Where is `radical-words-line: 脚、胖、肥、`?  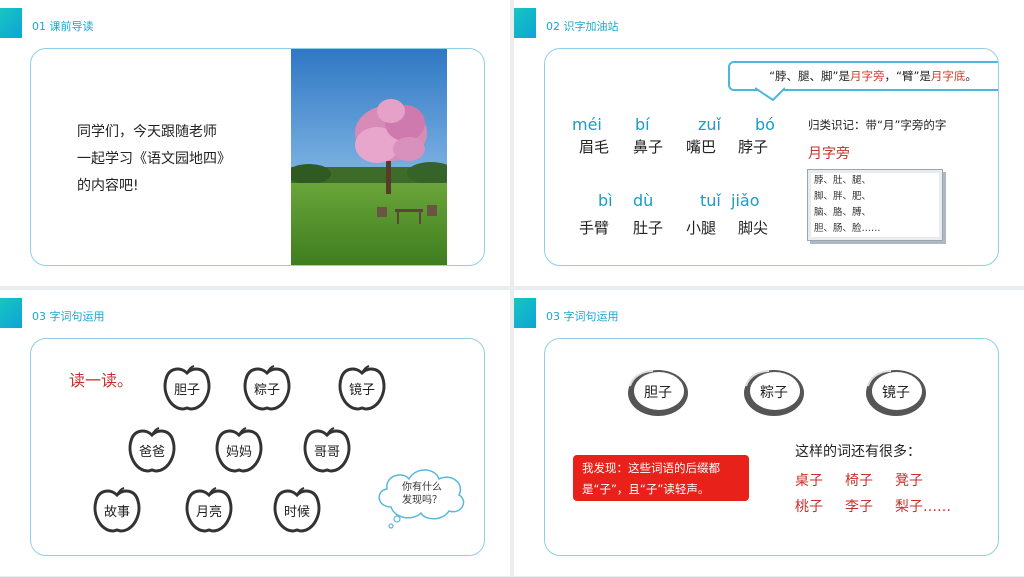
radical-words-line: 脚、胖、肥、 is located at coordinates (843, 196).